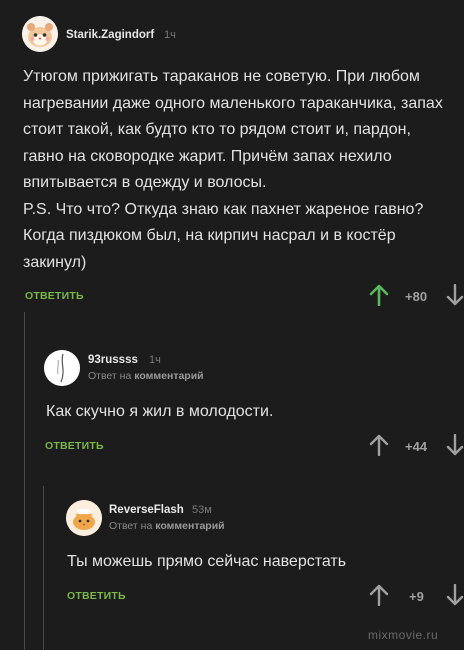 Image resolution: width=464 pixels, height=650 pixels. What do you see at coordinates (416, 596) in the screenshot?
I see `comment-rating: +9` at bounding box center [416, 596].